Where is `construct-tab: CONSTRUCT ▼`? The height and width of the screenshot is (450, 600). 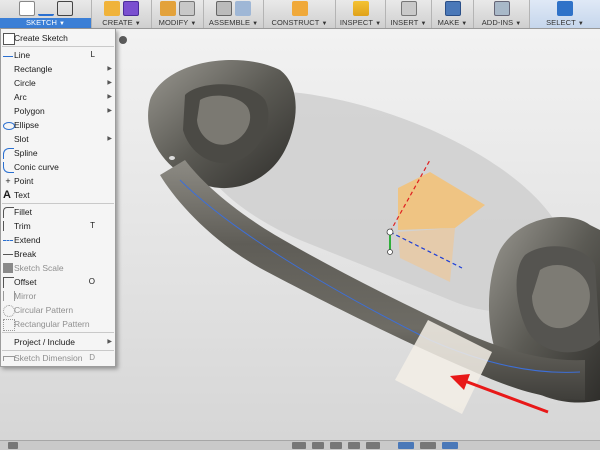 construct-tab: CONSTRUCT ▼ is located at coordinates (300, 14).